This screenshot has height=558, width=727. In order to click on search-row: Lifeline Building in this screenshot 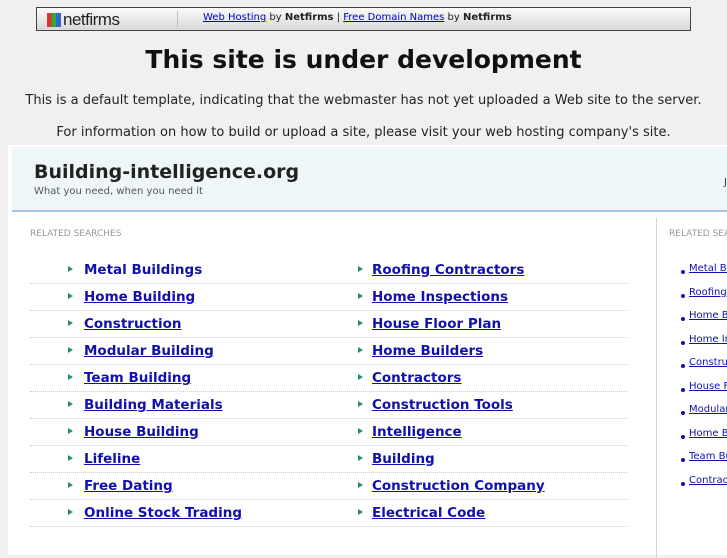, I will do `click(329, 459)`.